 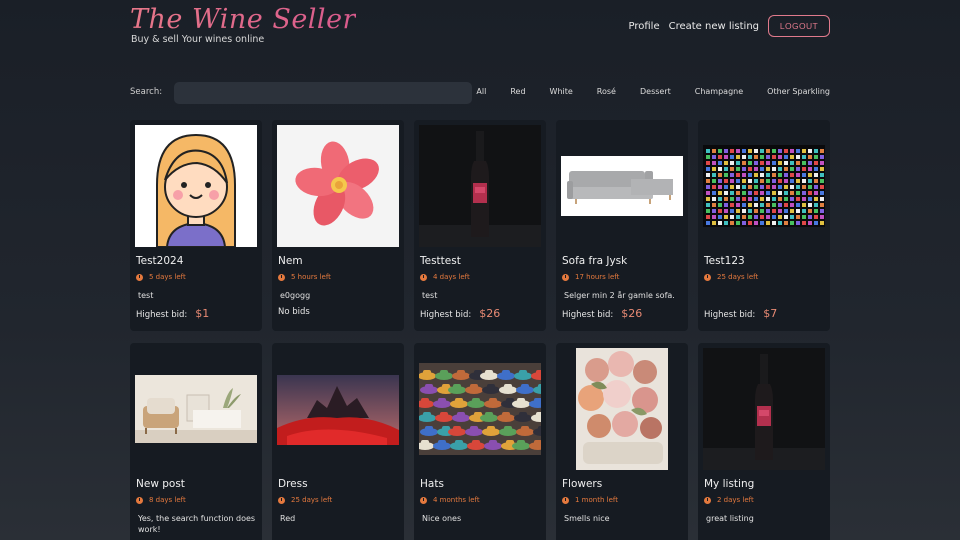 What do you see at coordinates (587, 518) in the screenshot?
I see `listing-description: Smells nice` at bounding box center [587, 518].